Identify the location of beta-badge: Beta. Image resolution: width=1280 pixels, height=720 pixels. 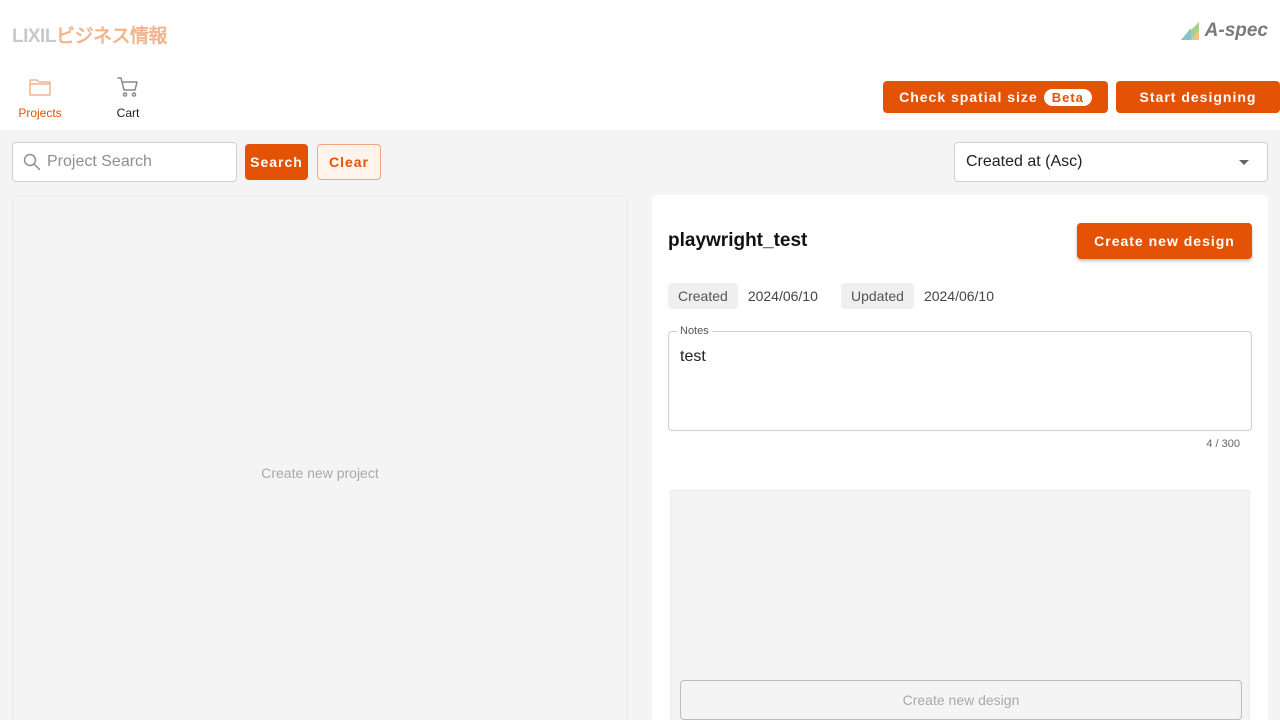
(1067, 97).